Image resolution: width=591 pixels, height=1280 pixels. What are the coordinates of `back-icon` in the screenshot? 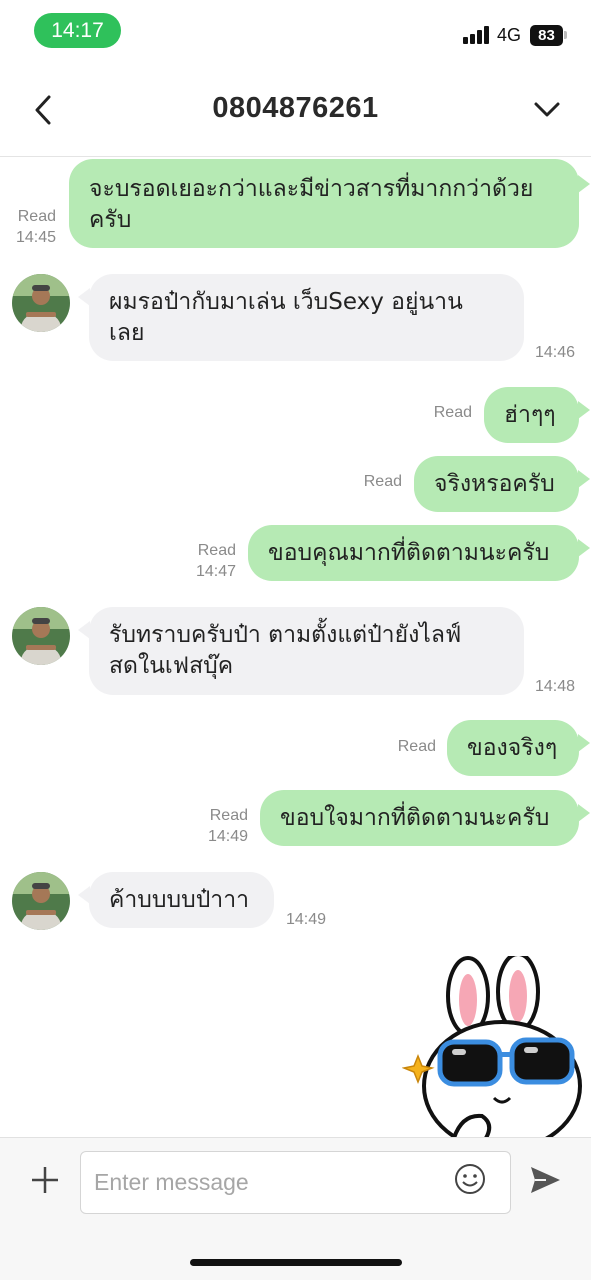 It's located at (43, 110).